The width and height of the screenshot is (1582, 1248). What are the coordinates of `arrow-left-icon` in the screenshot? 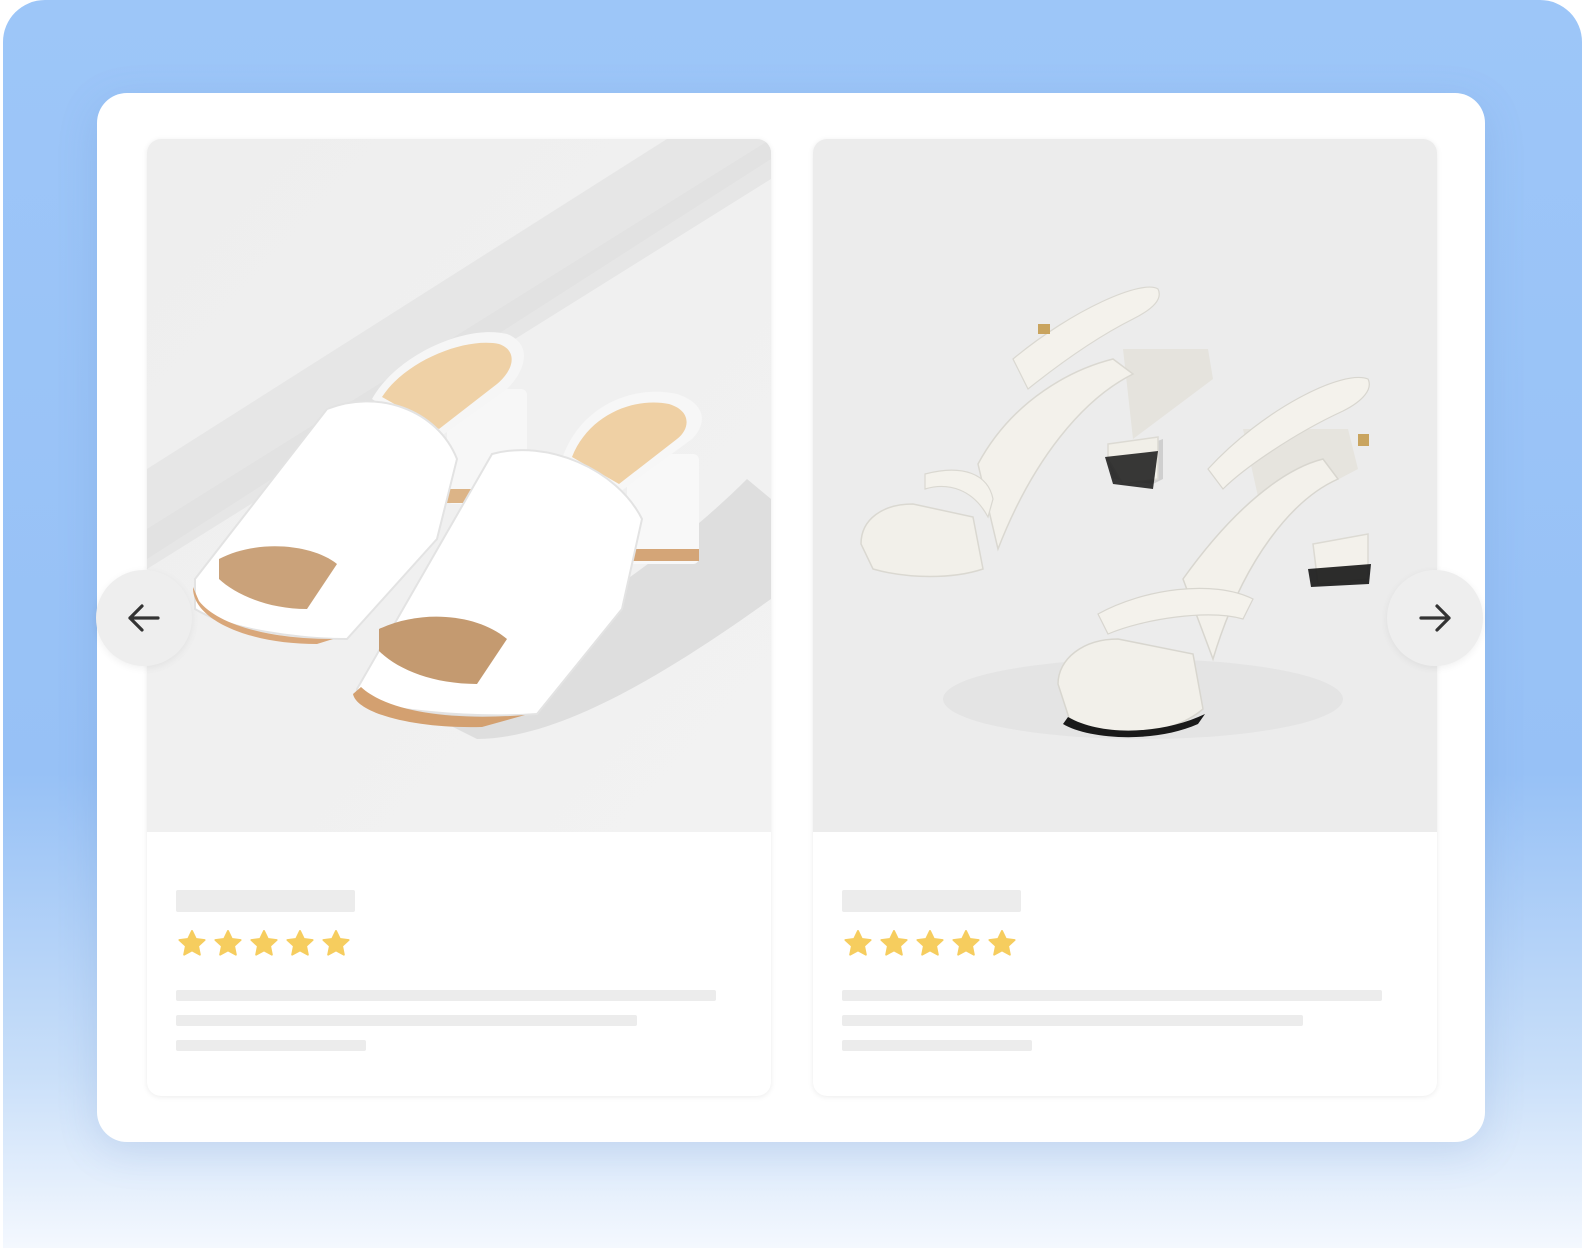 It's located at (144, 618).